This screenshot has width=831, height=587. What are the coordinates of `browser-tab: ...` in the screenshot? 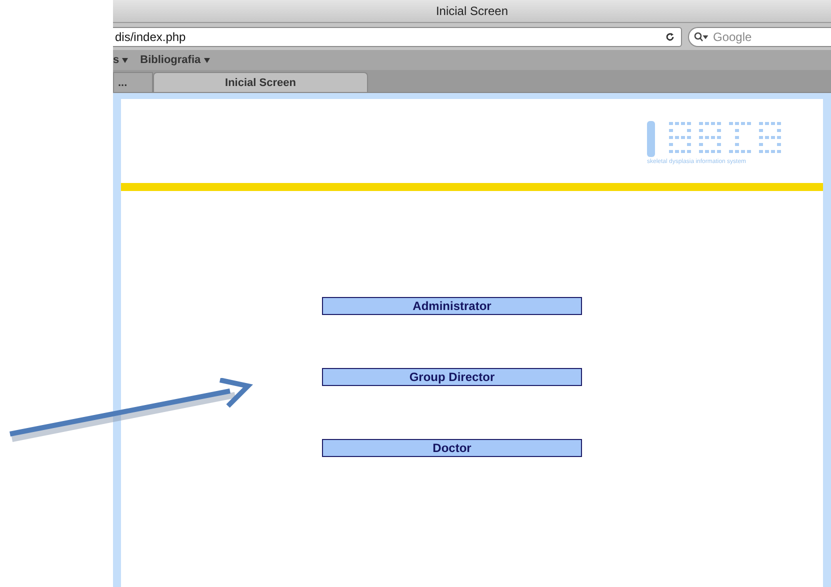 It's located at (133, 82).